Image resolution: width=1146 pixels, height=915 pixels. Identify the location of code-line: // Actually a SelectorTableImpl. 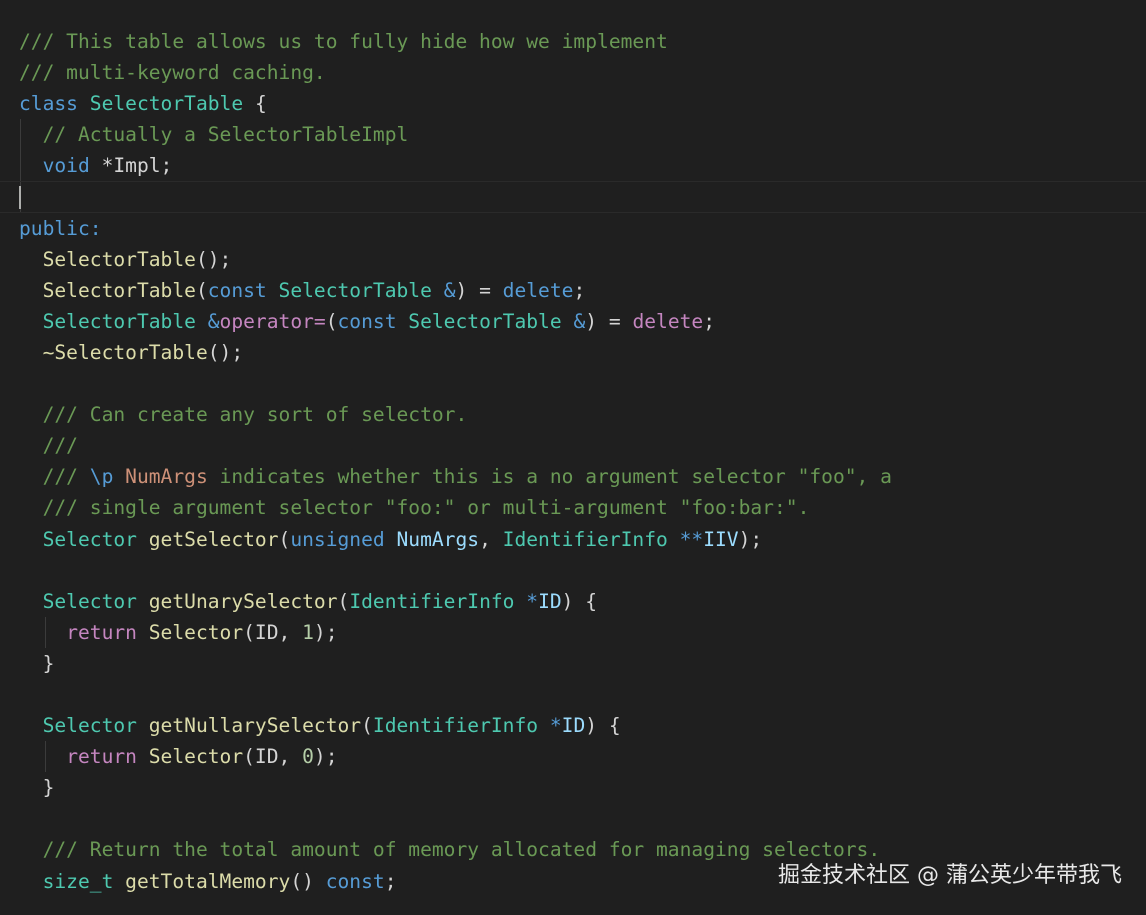
(573, 135).